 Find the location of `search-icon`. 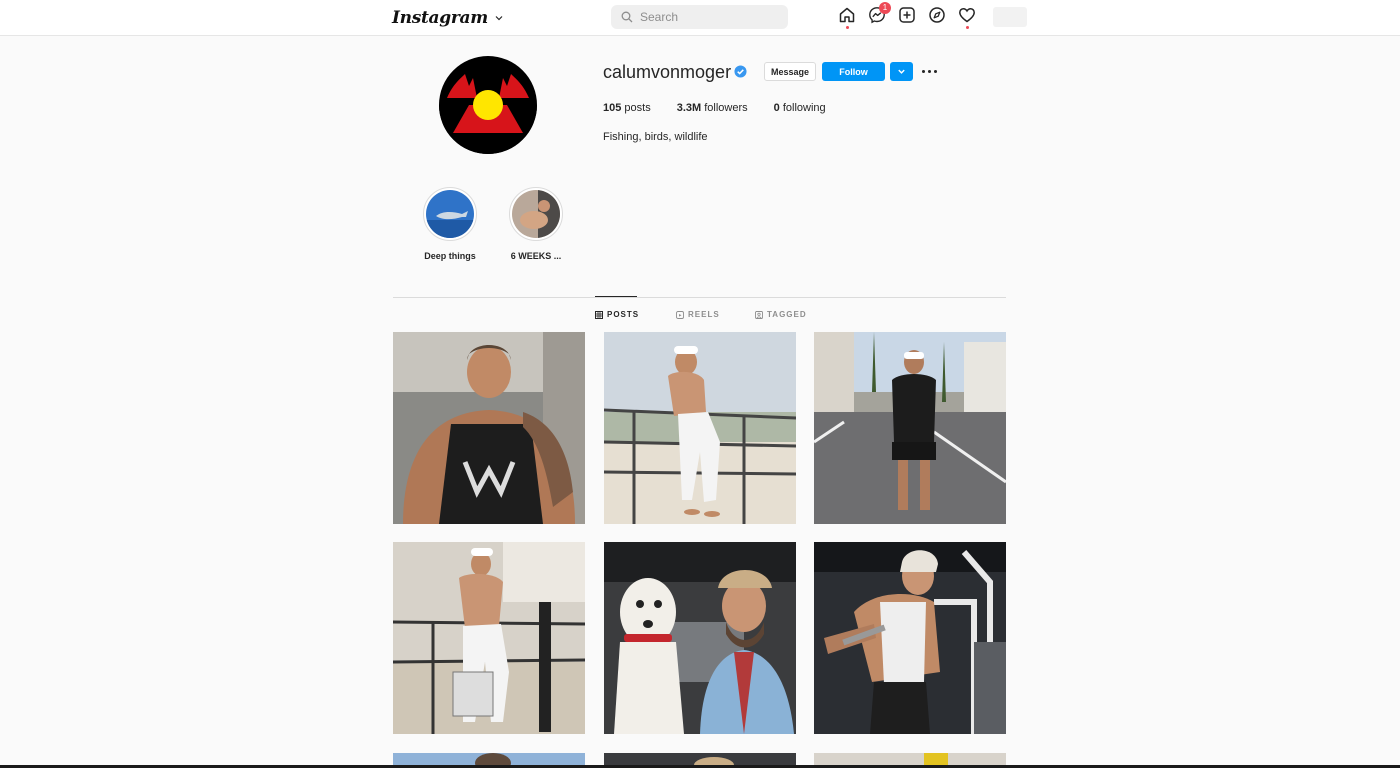

search-icon is located at coordinates (627, 17).